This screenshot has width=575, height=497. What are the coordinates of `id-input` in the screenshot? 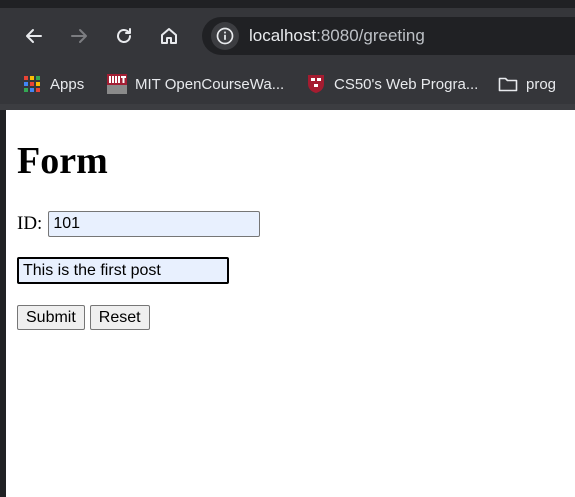 It's located at (154, 224).